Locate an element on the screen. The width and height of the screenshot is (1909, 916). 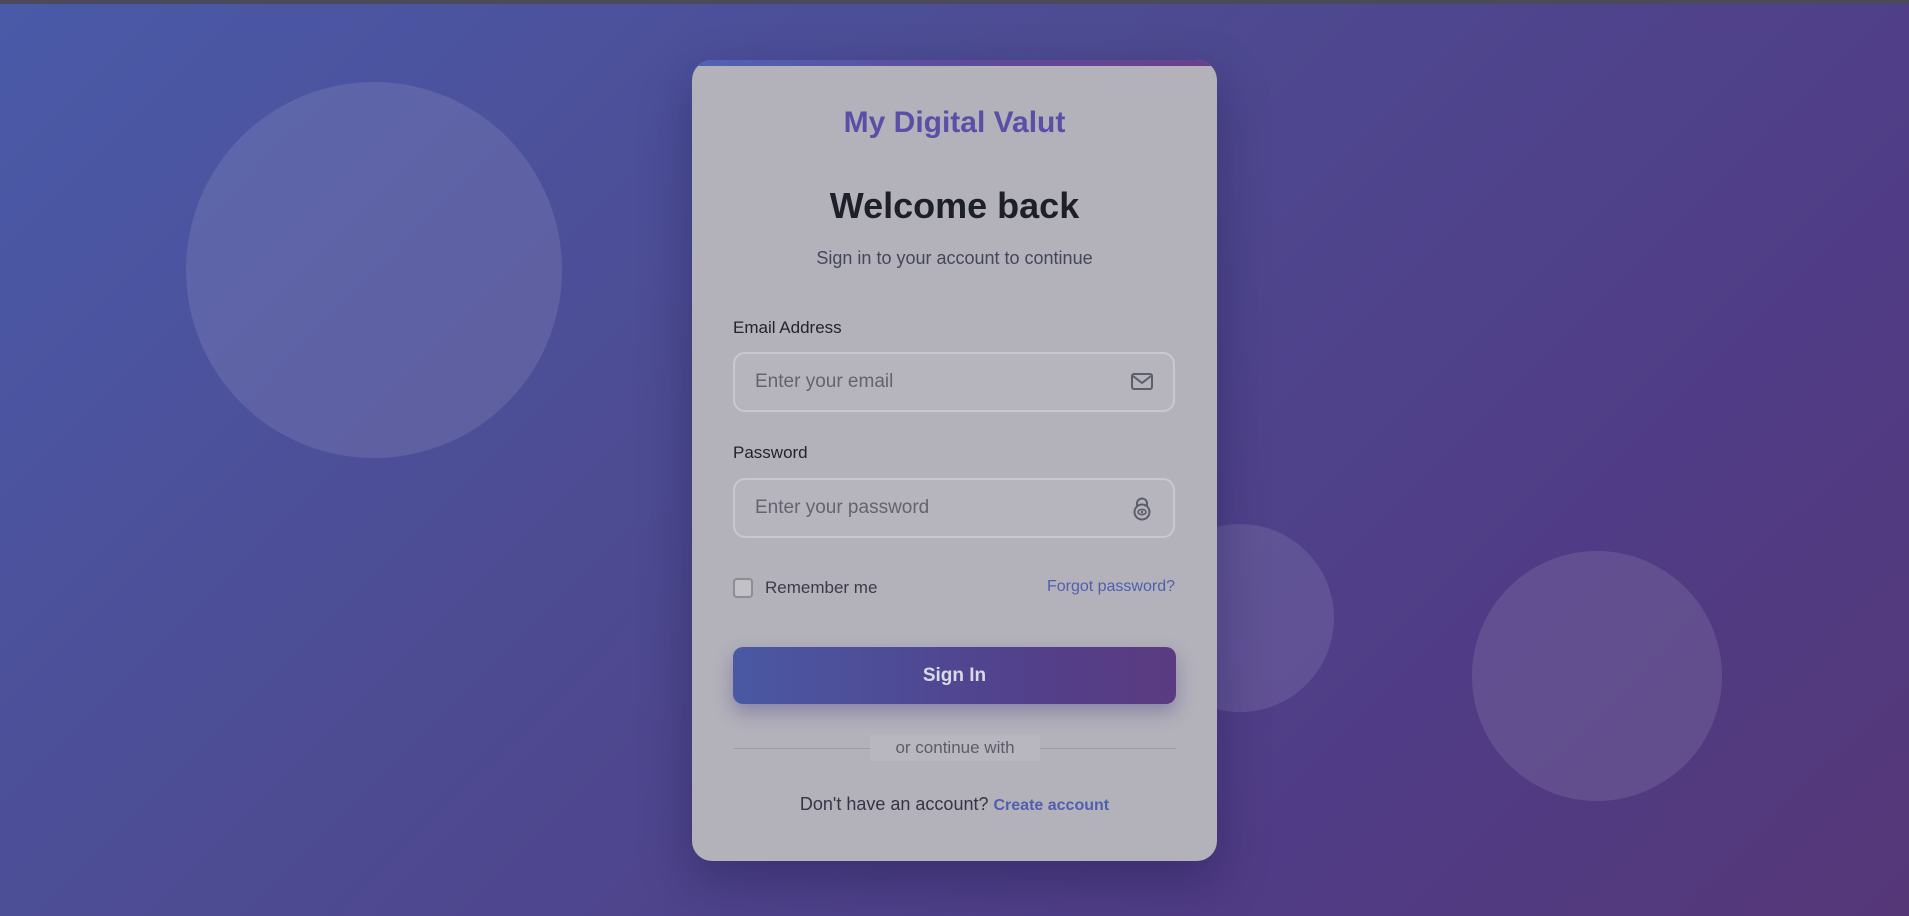
password-label: Password is located at coordinates (770, 452).